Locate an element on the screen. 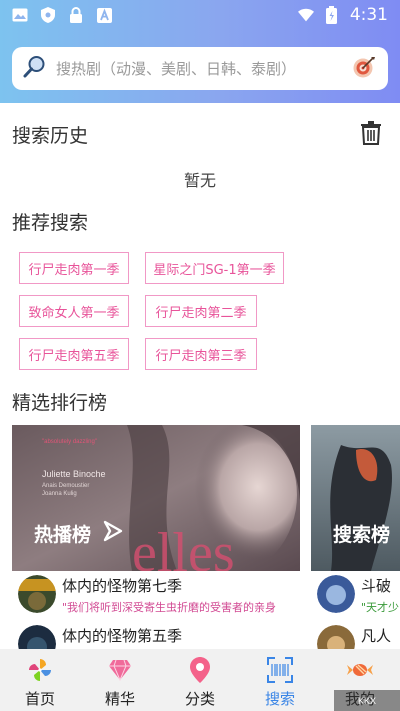 This screenshot has width=400, height=711. target-icon is located at coordinates (364, 69).